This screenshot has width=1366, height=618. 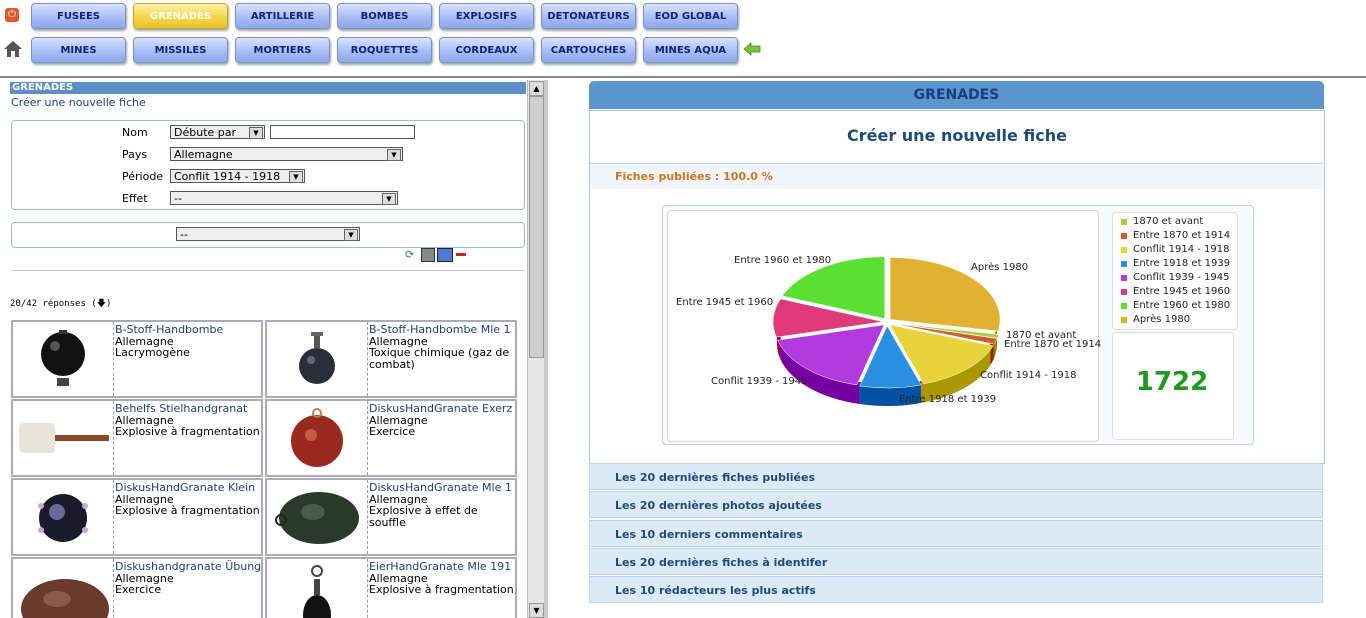 I want to click on extra-select: -- ▼, so click(x=268, y=234).